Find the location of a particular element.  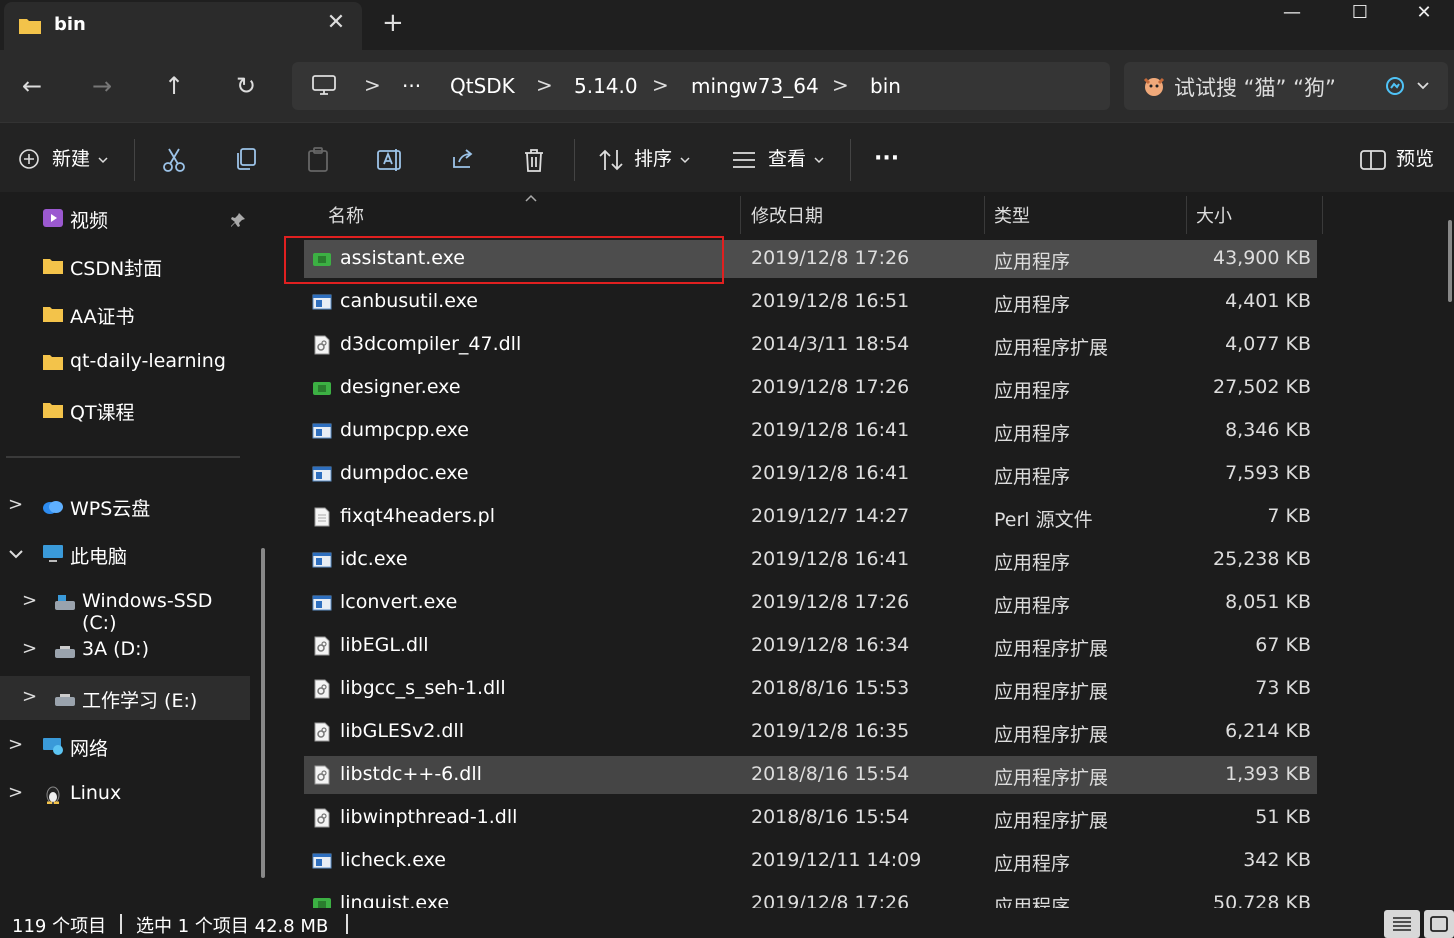

file-name: dumpcpp.exe is located at coordinates (404, 430).